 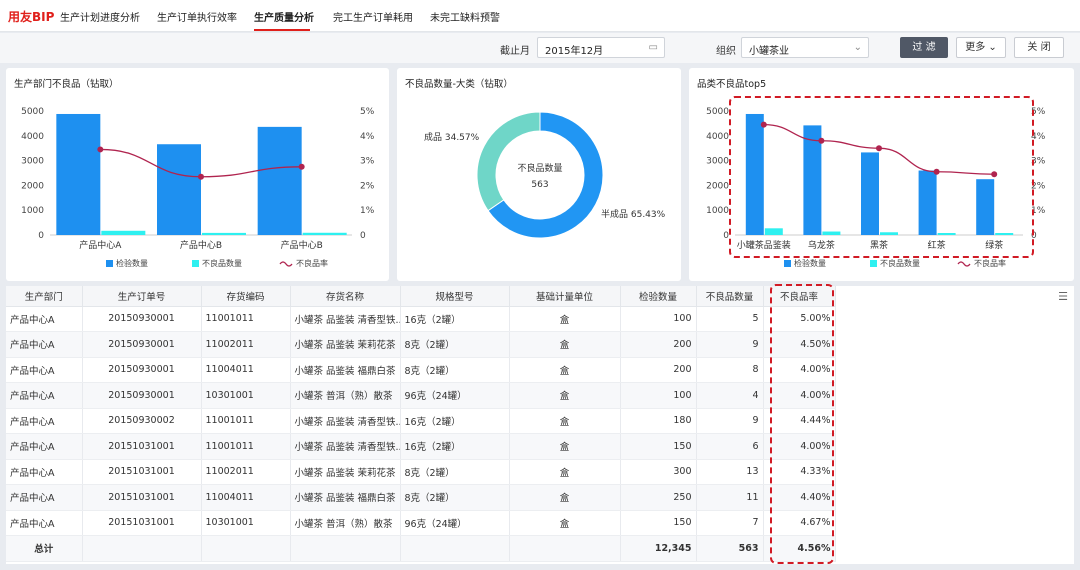 What do you see at coordinates (805, 47) in the screenshot?
I see `org-select: 小罐茶业 ⌄` at bounding box center [805, 47].